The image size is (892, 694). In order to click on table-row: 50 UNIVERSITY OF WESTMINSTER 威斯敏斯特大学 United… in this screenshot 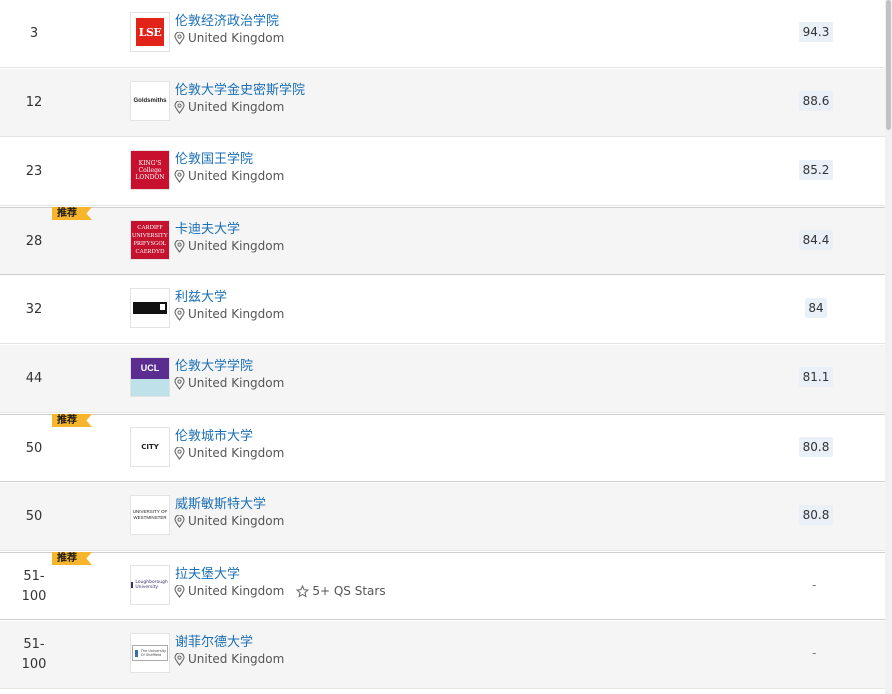, I will do `click(442, 517)`.